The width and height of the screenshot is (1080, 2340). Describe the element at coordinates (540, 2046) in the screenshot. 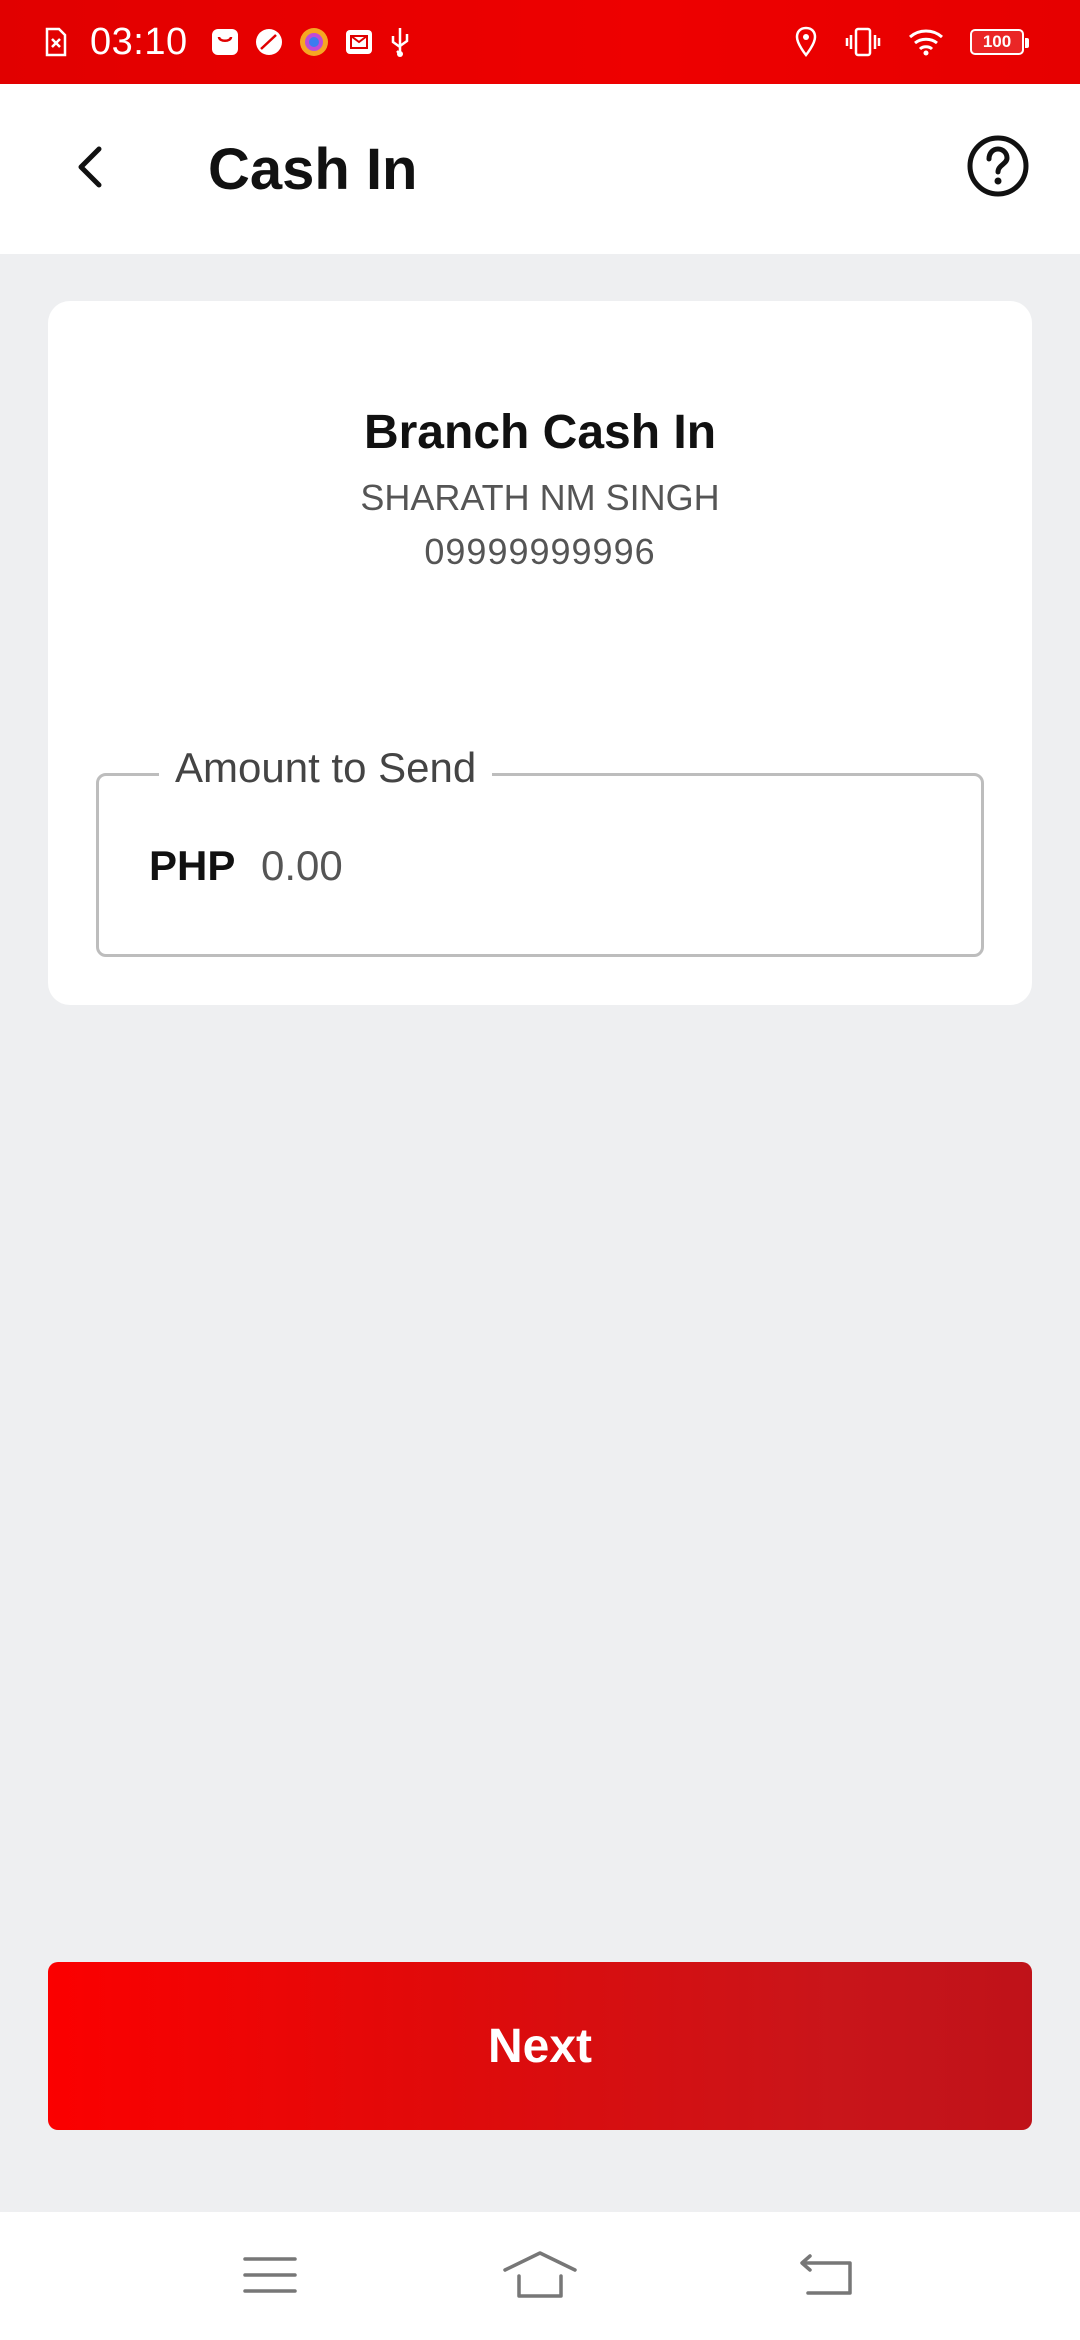

I see `next-button: Next` at that location.